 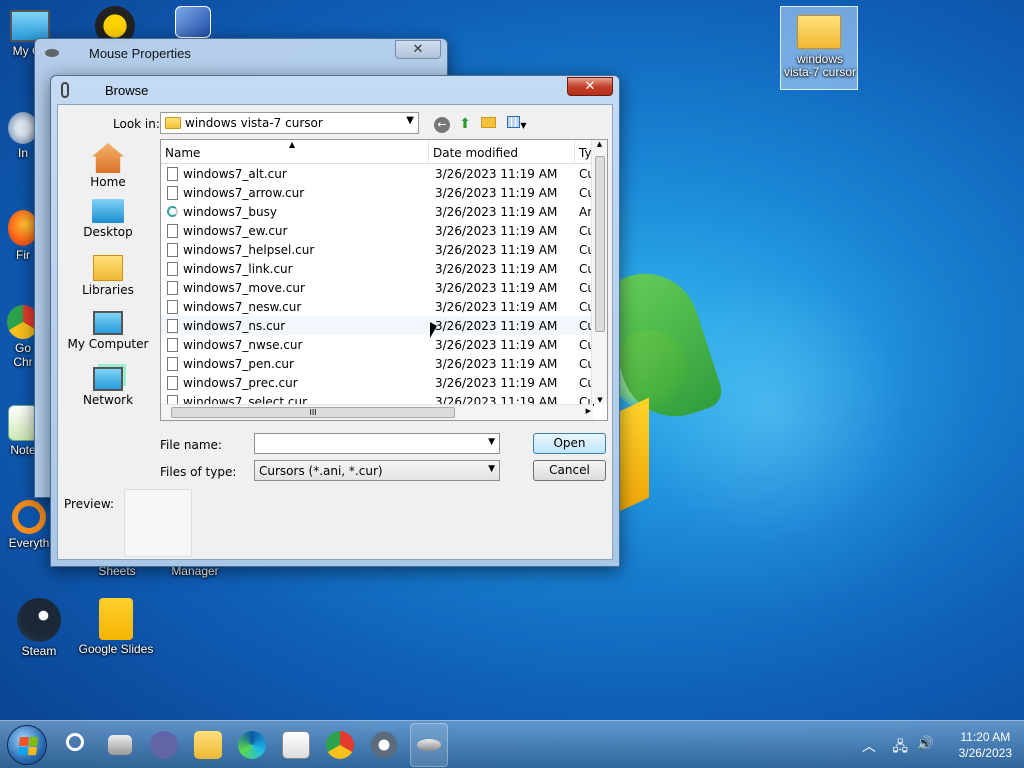 I want to click on file-explorer-icon, so click(x=208, y=745).